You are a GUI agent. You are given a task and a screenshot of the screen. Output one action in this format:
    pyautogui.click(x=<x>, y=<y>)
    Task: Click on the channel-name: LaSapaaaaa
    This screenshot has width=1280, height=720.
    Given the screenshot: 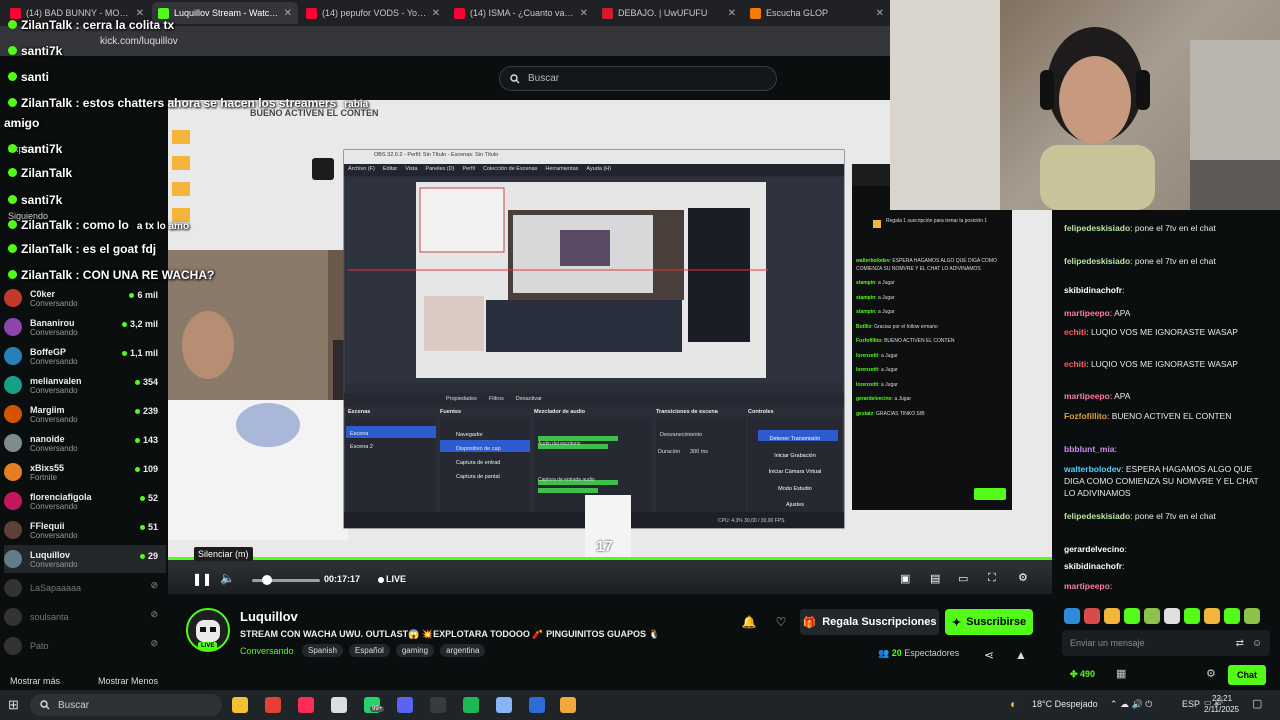 What is the action you would take?
    pyautogui.click(x=56, y=588)
    